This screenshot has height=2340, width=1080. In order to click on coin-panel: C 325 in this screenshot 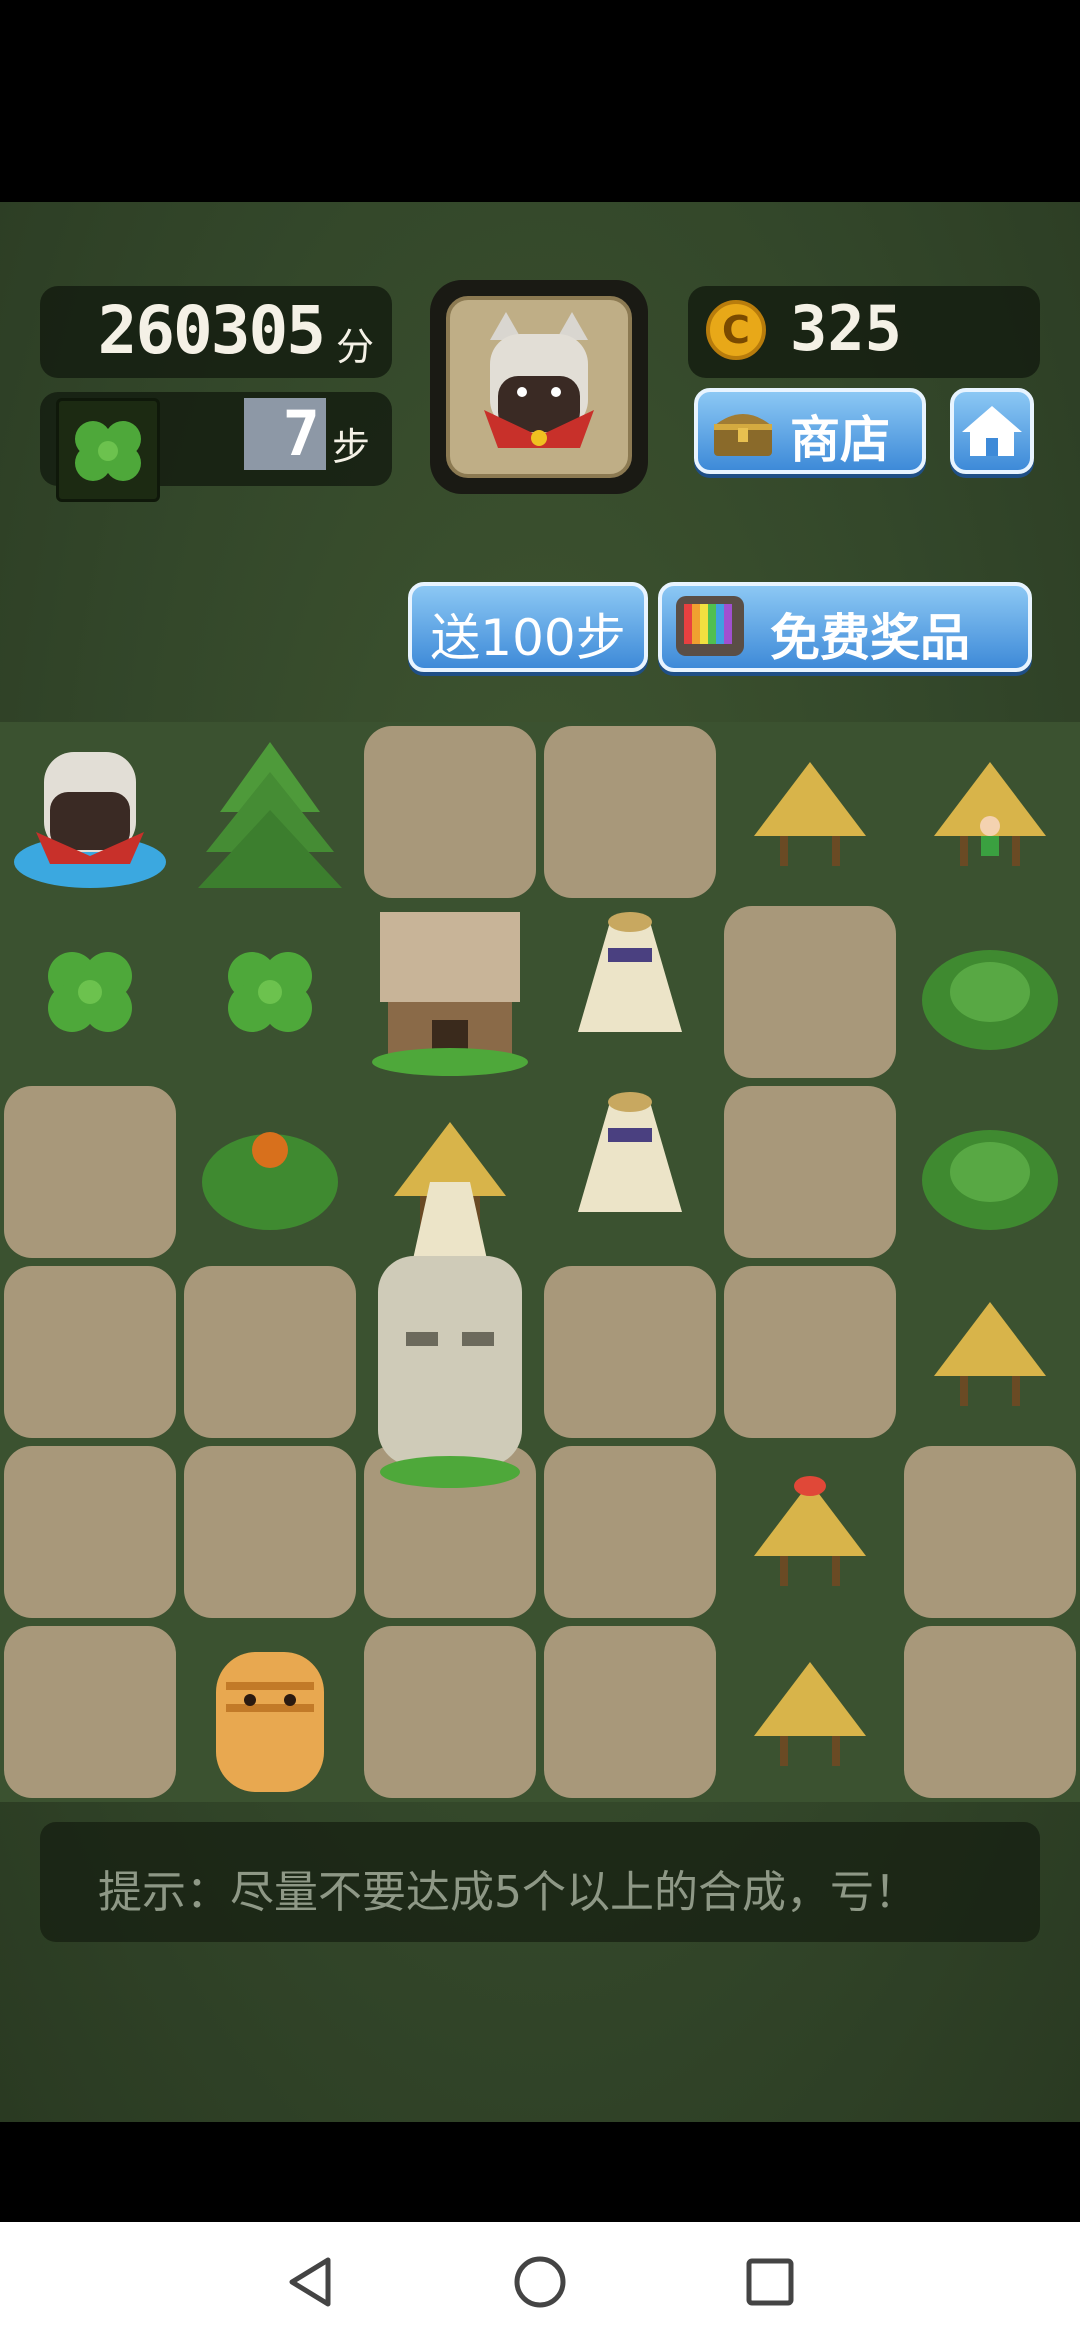, I will do `click(864, 332)`.